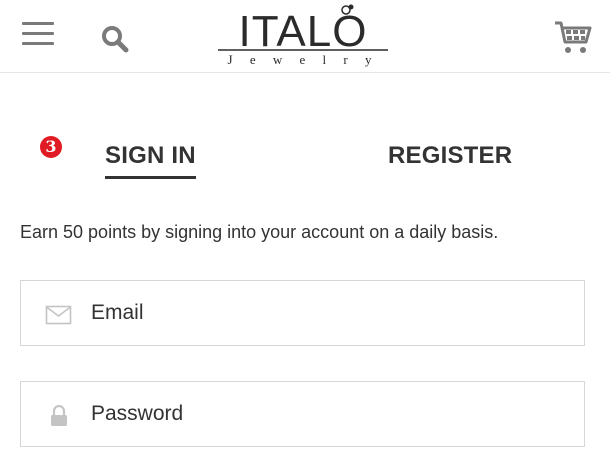  I want to click on italo-jewelry-logo: ITALO J e w e l r y, so click(303, 35).